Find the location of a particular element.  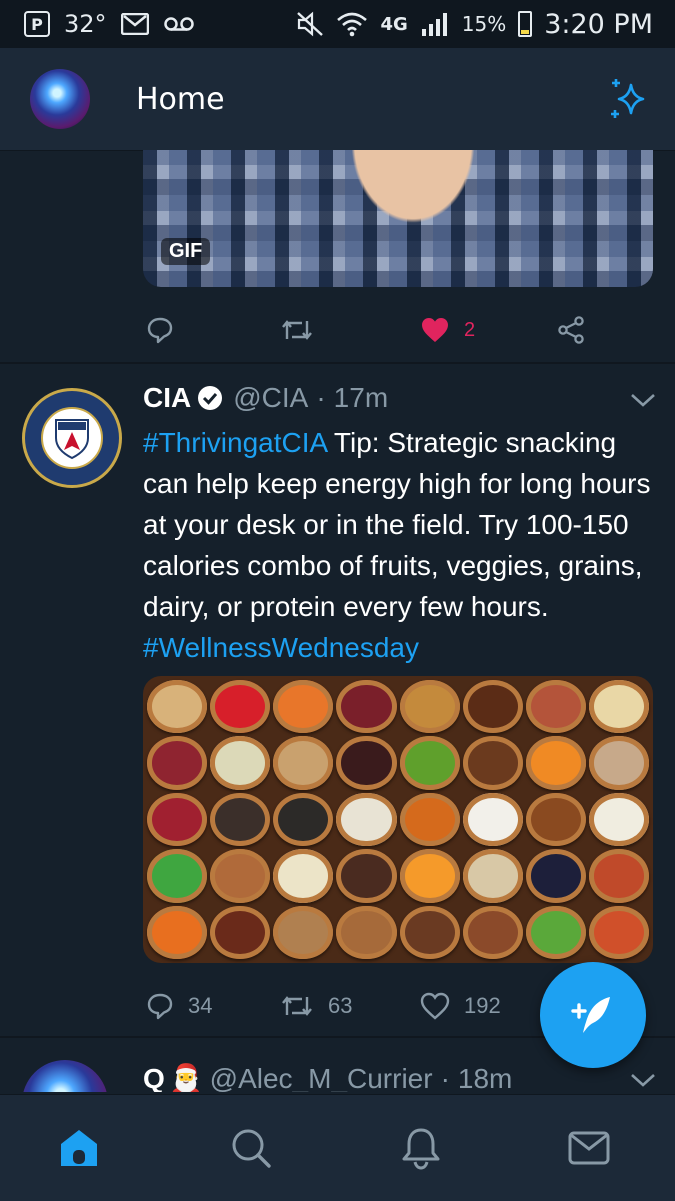

cia-avatar is located at coordinates (72, 438).